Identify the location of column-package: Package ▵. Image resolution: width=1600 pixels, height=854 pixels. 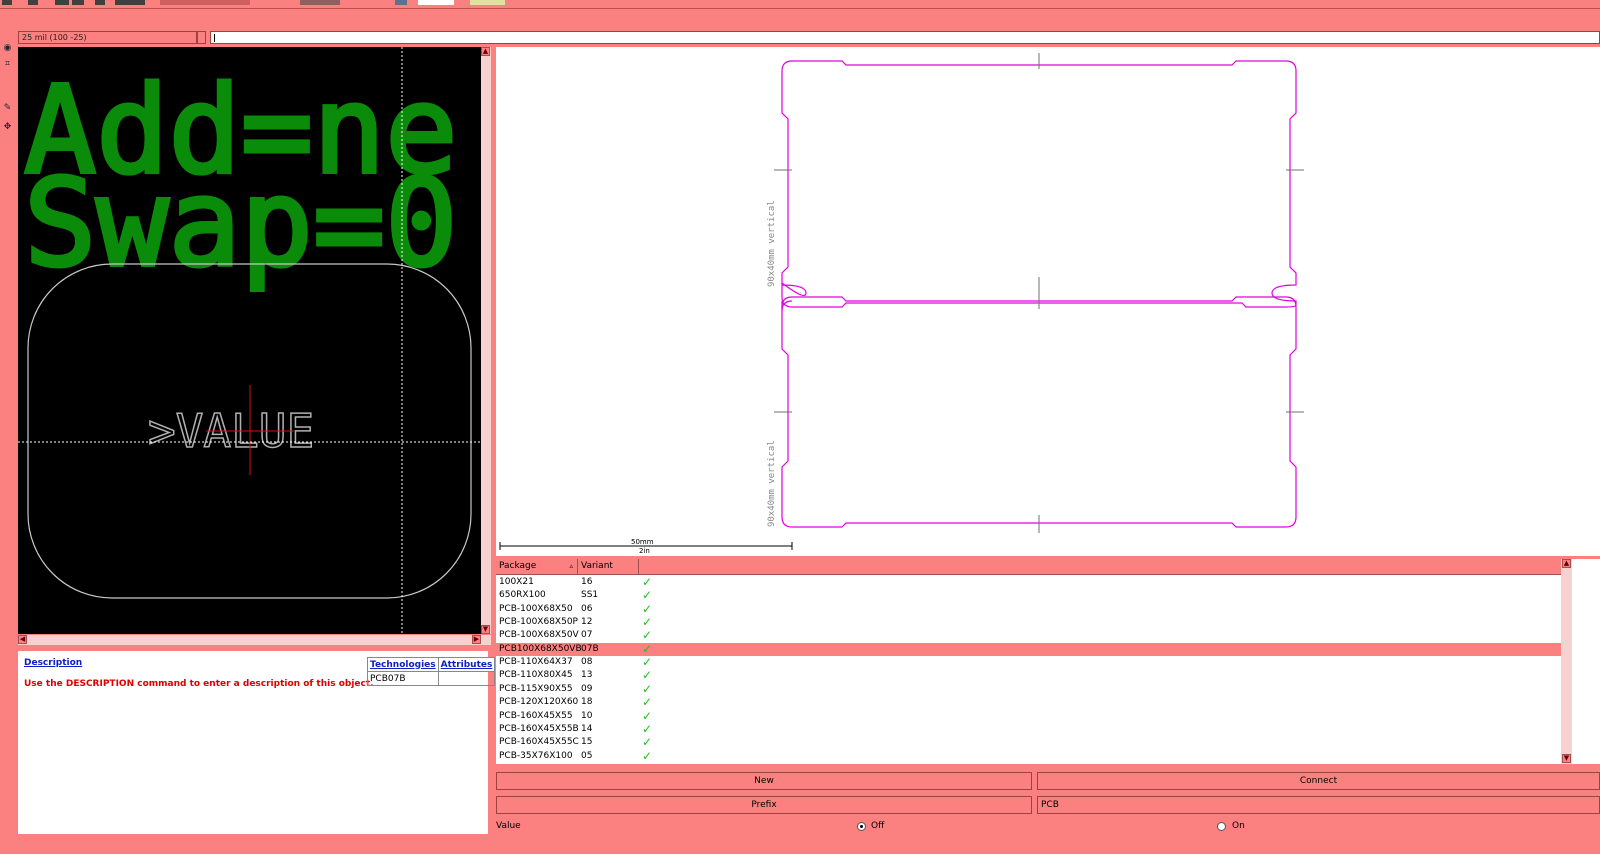
(537, 566).